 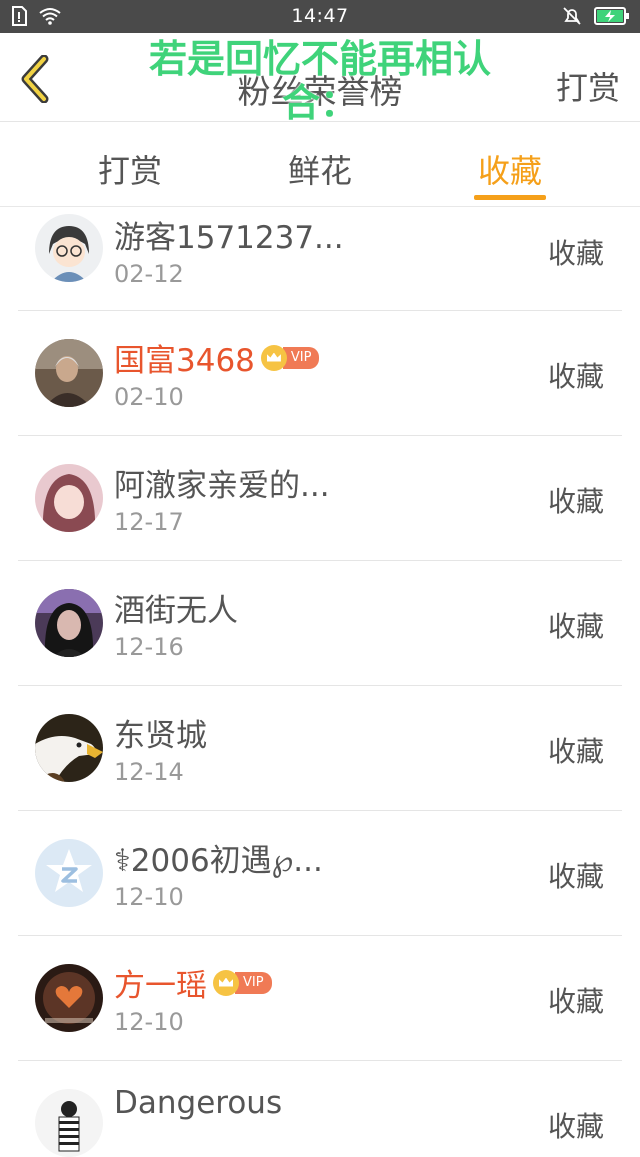 I want to click on list-item: 国富3468 VIP 02-10 收藏, so click(x=320, y=373).